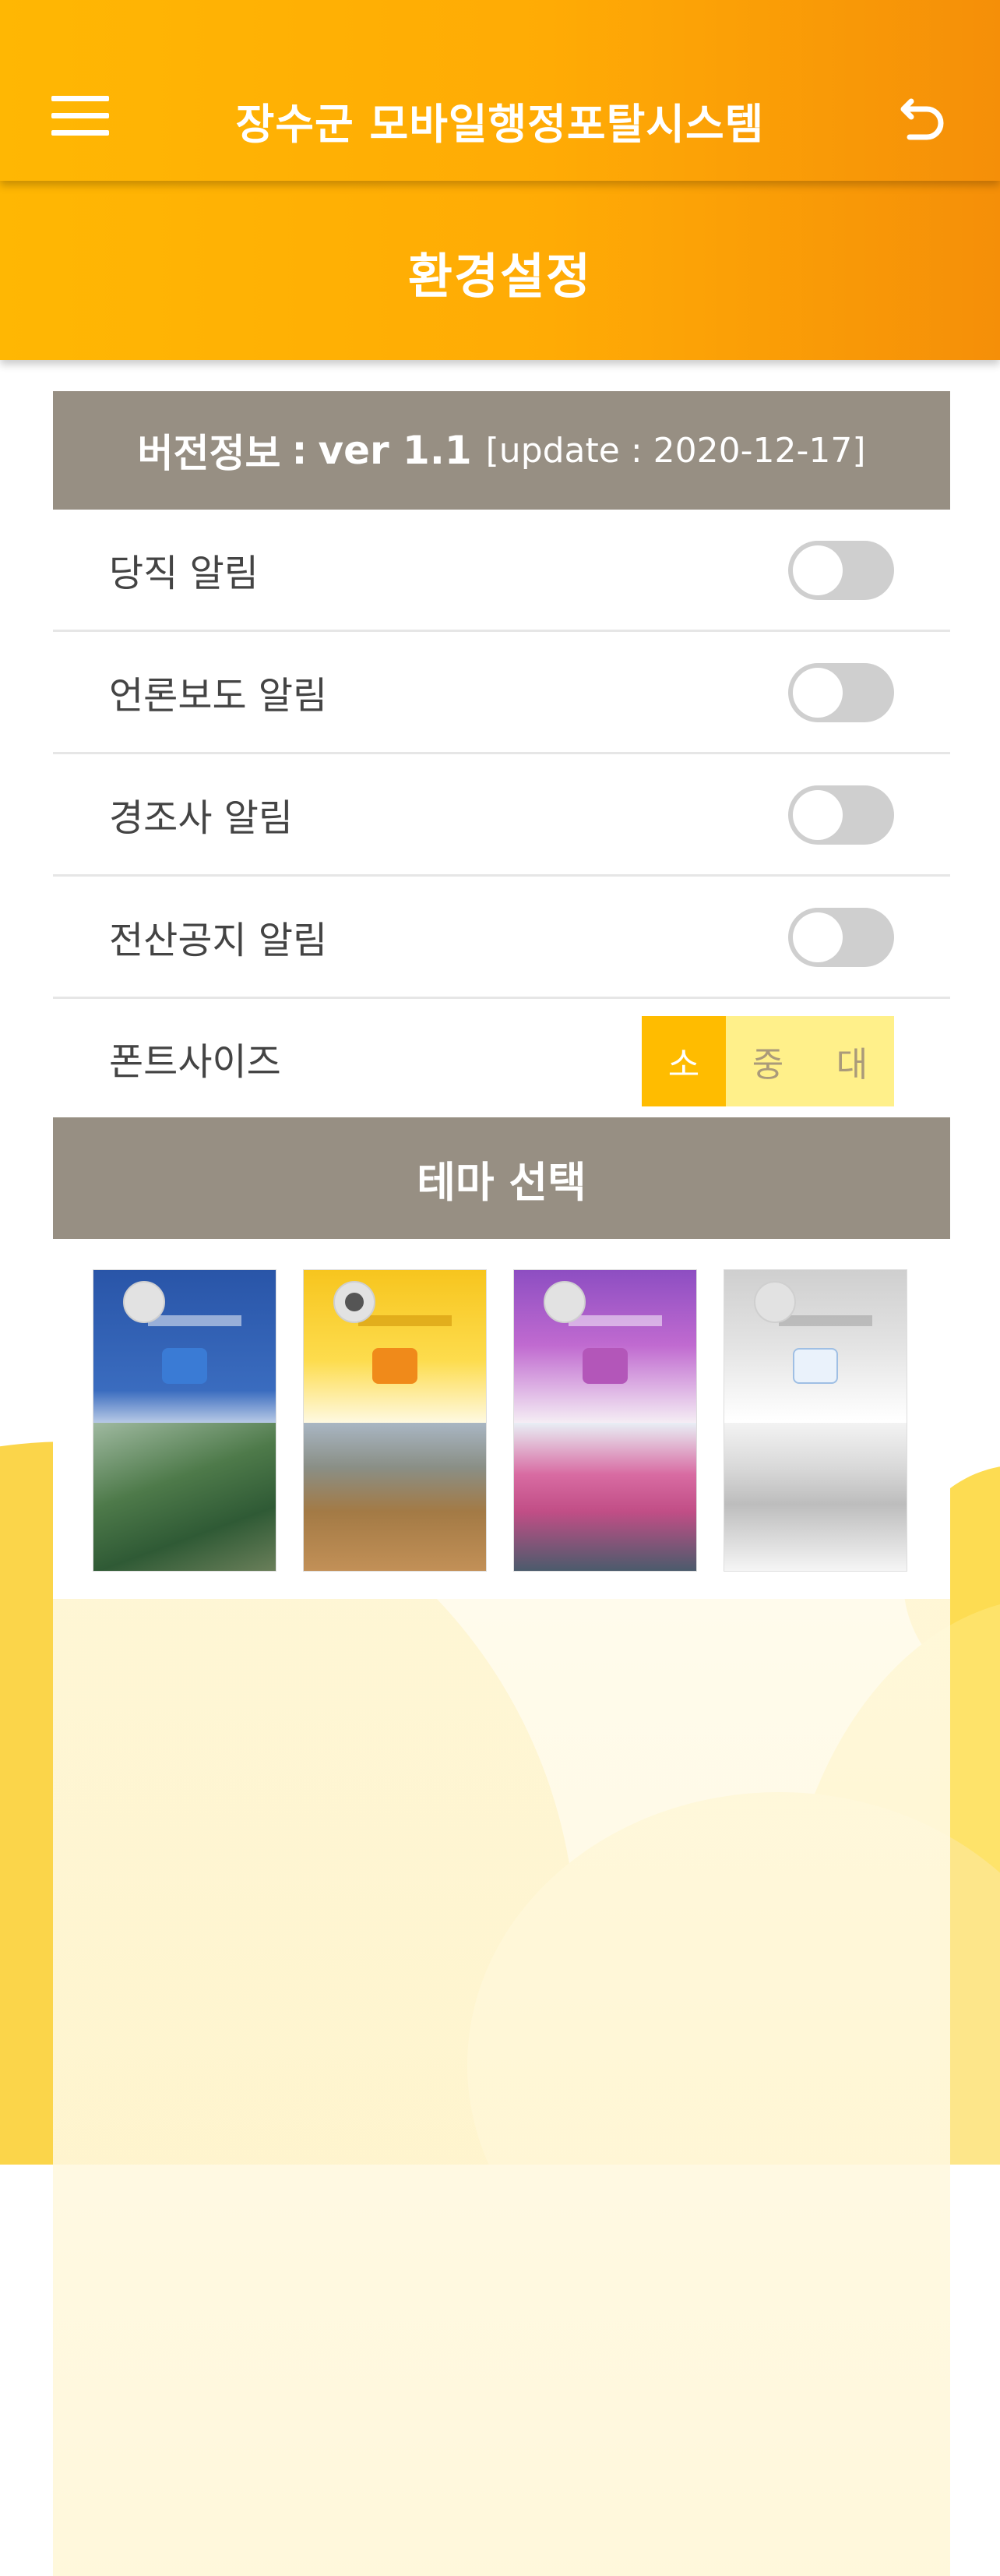  I want to click on app-bar: 장수군 모바일행정포탈시스템, so click(500, 90).